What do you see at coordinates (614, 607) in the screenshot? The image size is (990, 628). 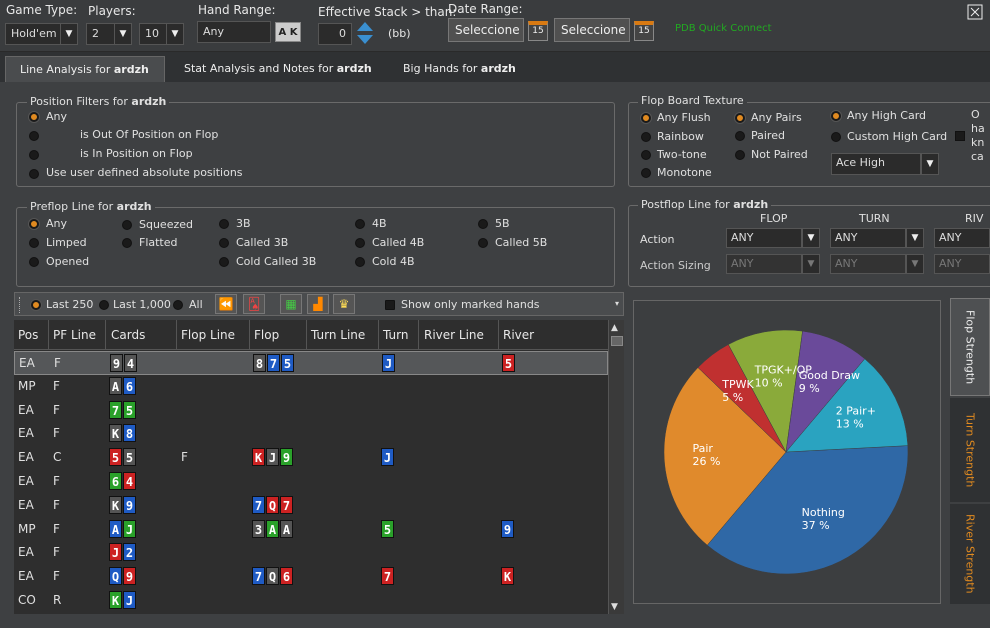 I see `scroll-down-icon: ▼` at bounding box center [614, 607].